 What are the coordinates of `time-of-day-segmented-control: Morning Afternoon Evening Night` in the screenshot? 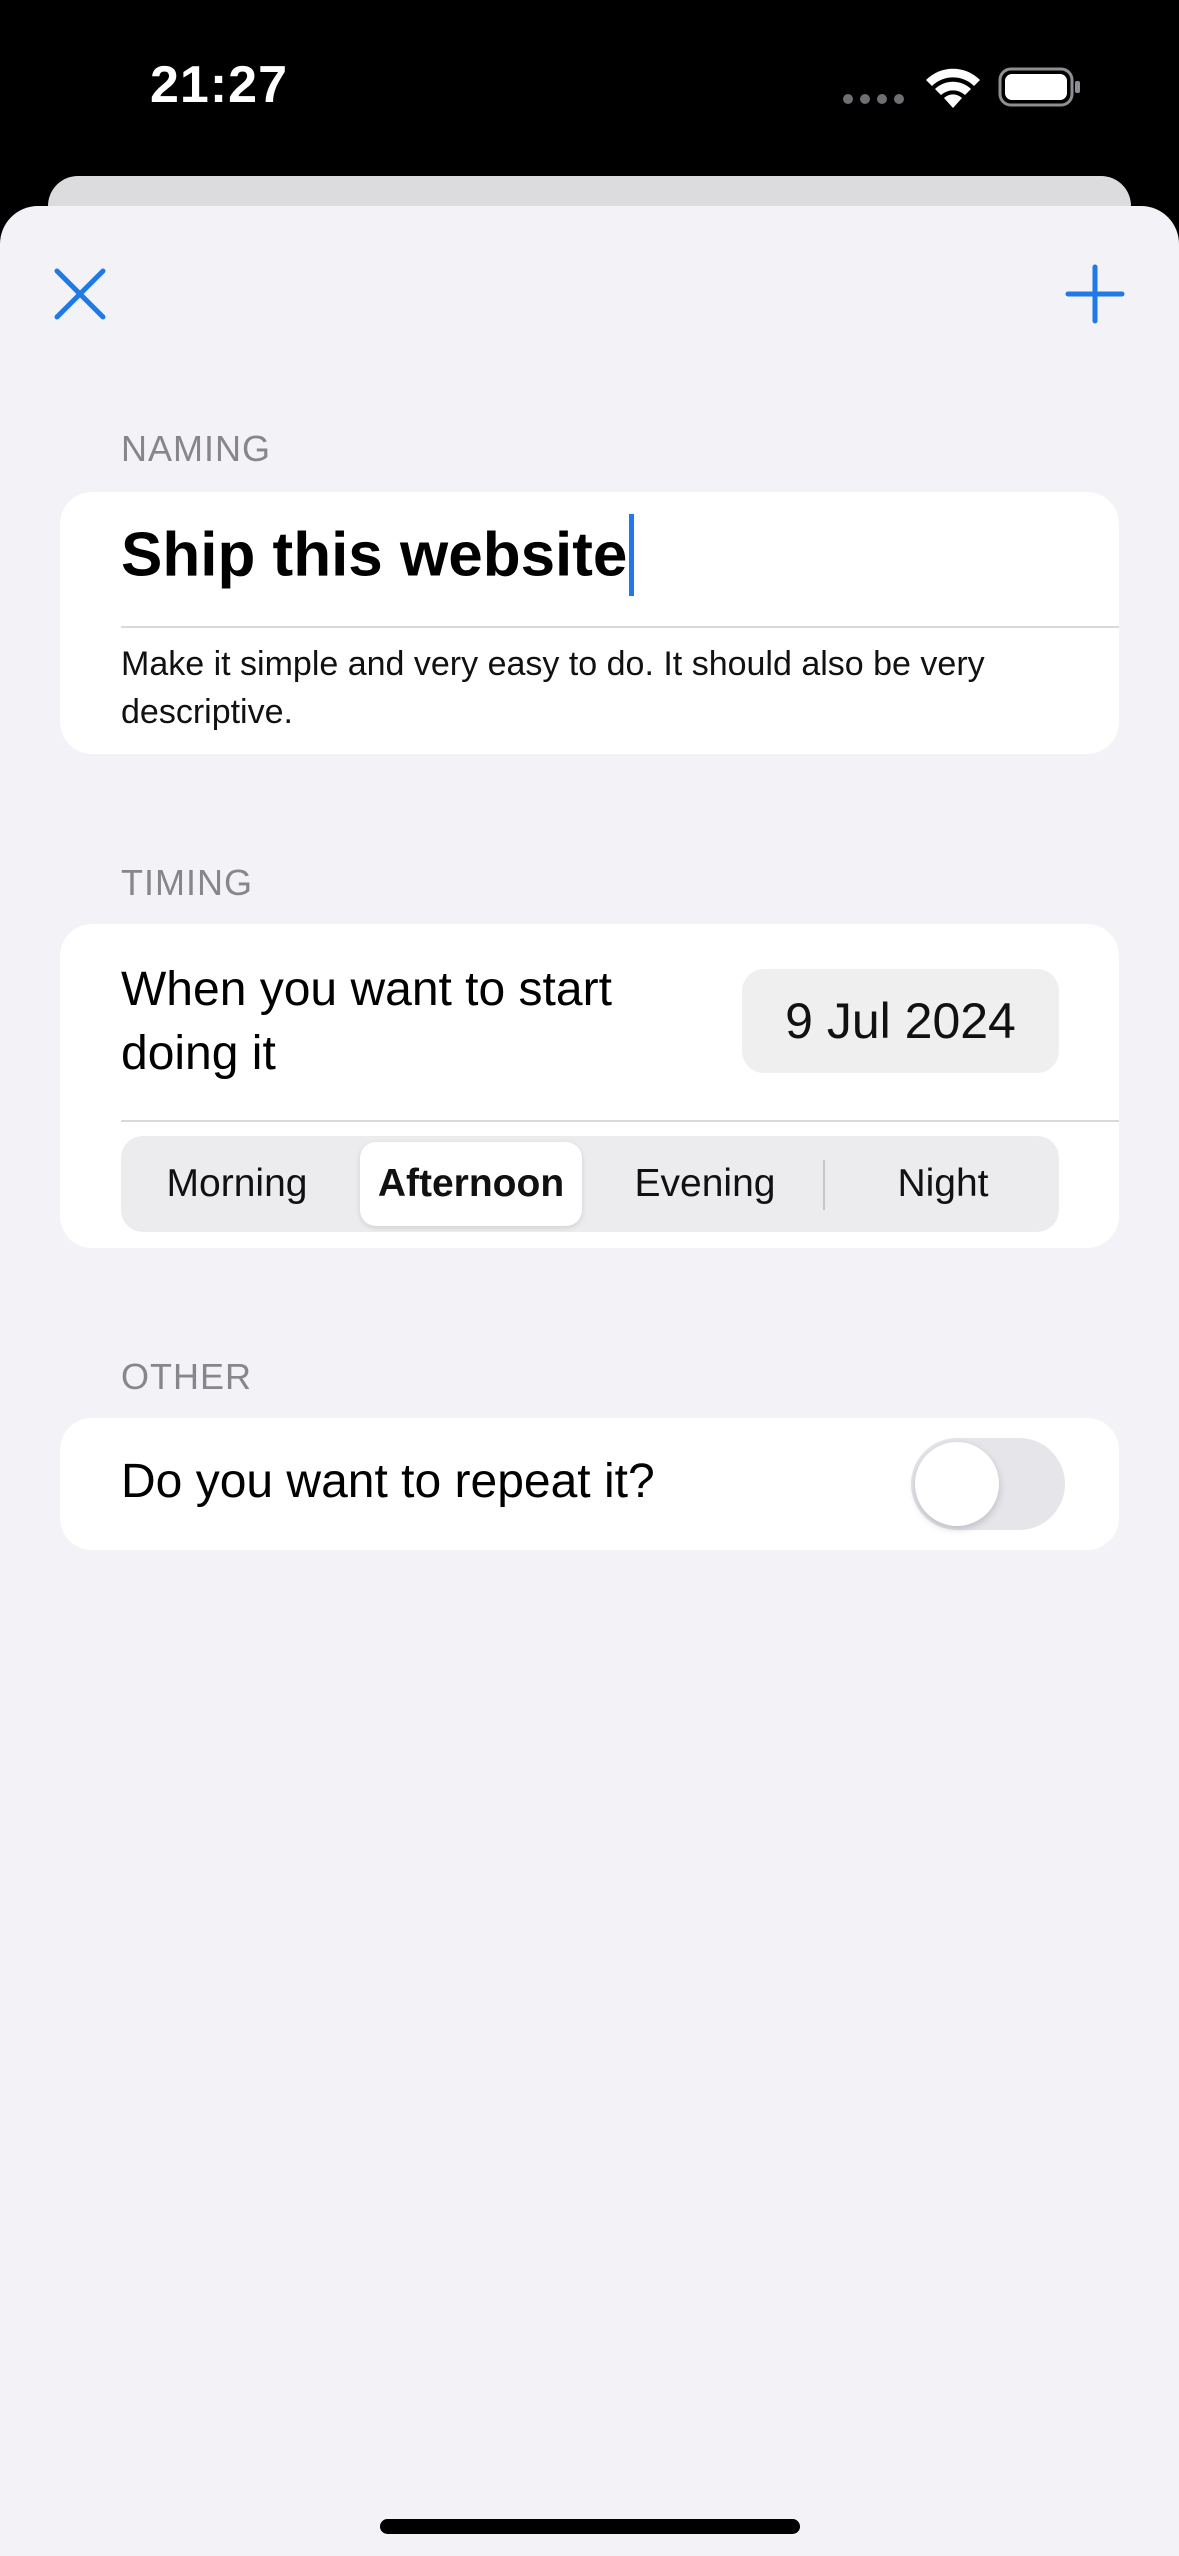 It's located at (590, 1184).